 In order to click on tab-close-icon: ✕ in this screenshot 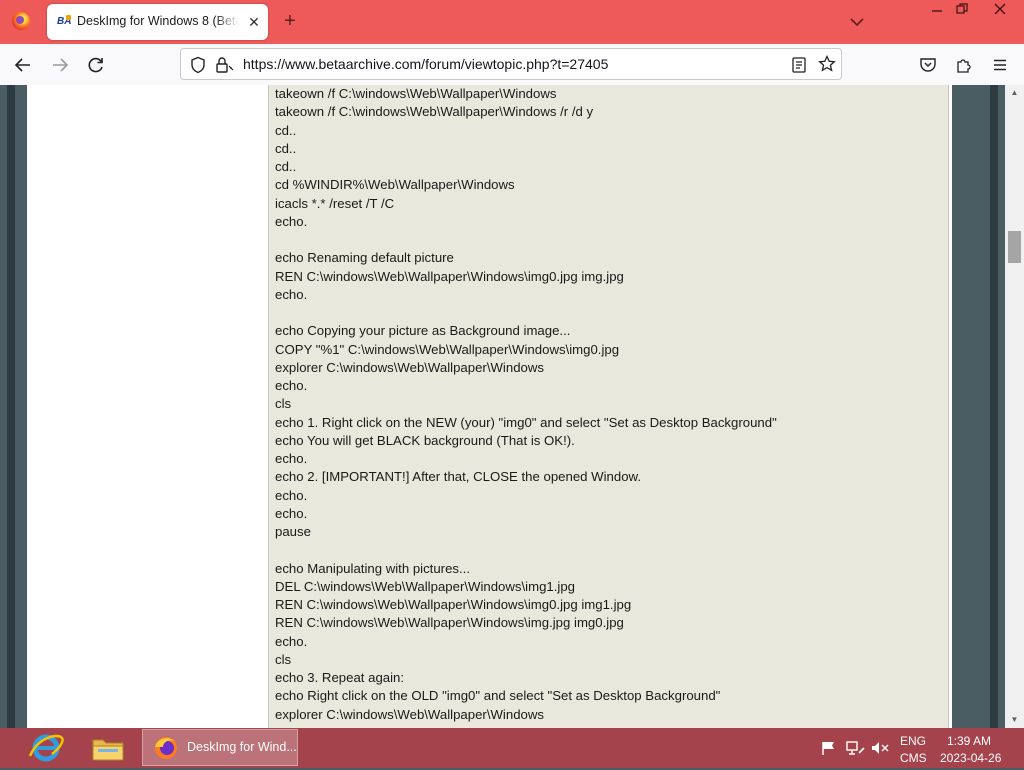, I will do `click(254, 22)`.